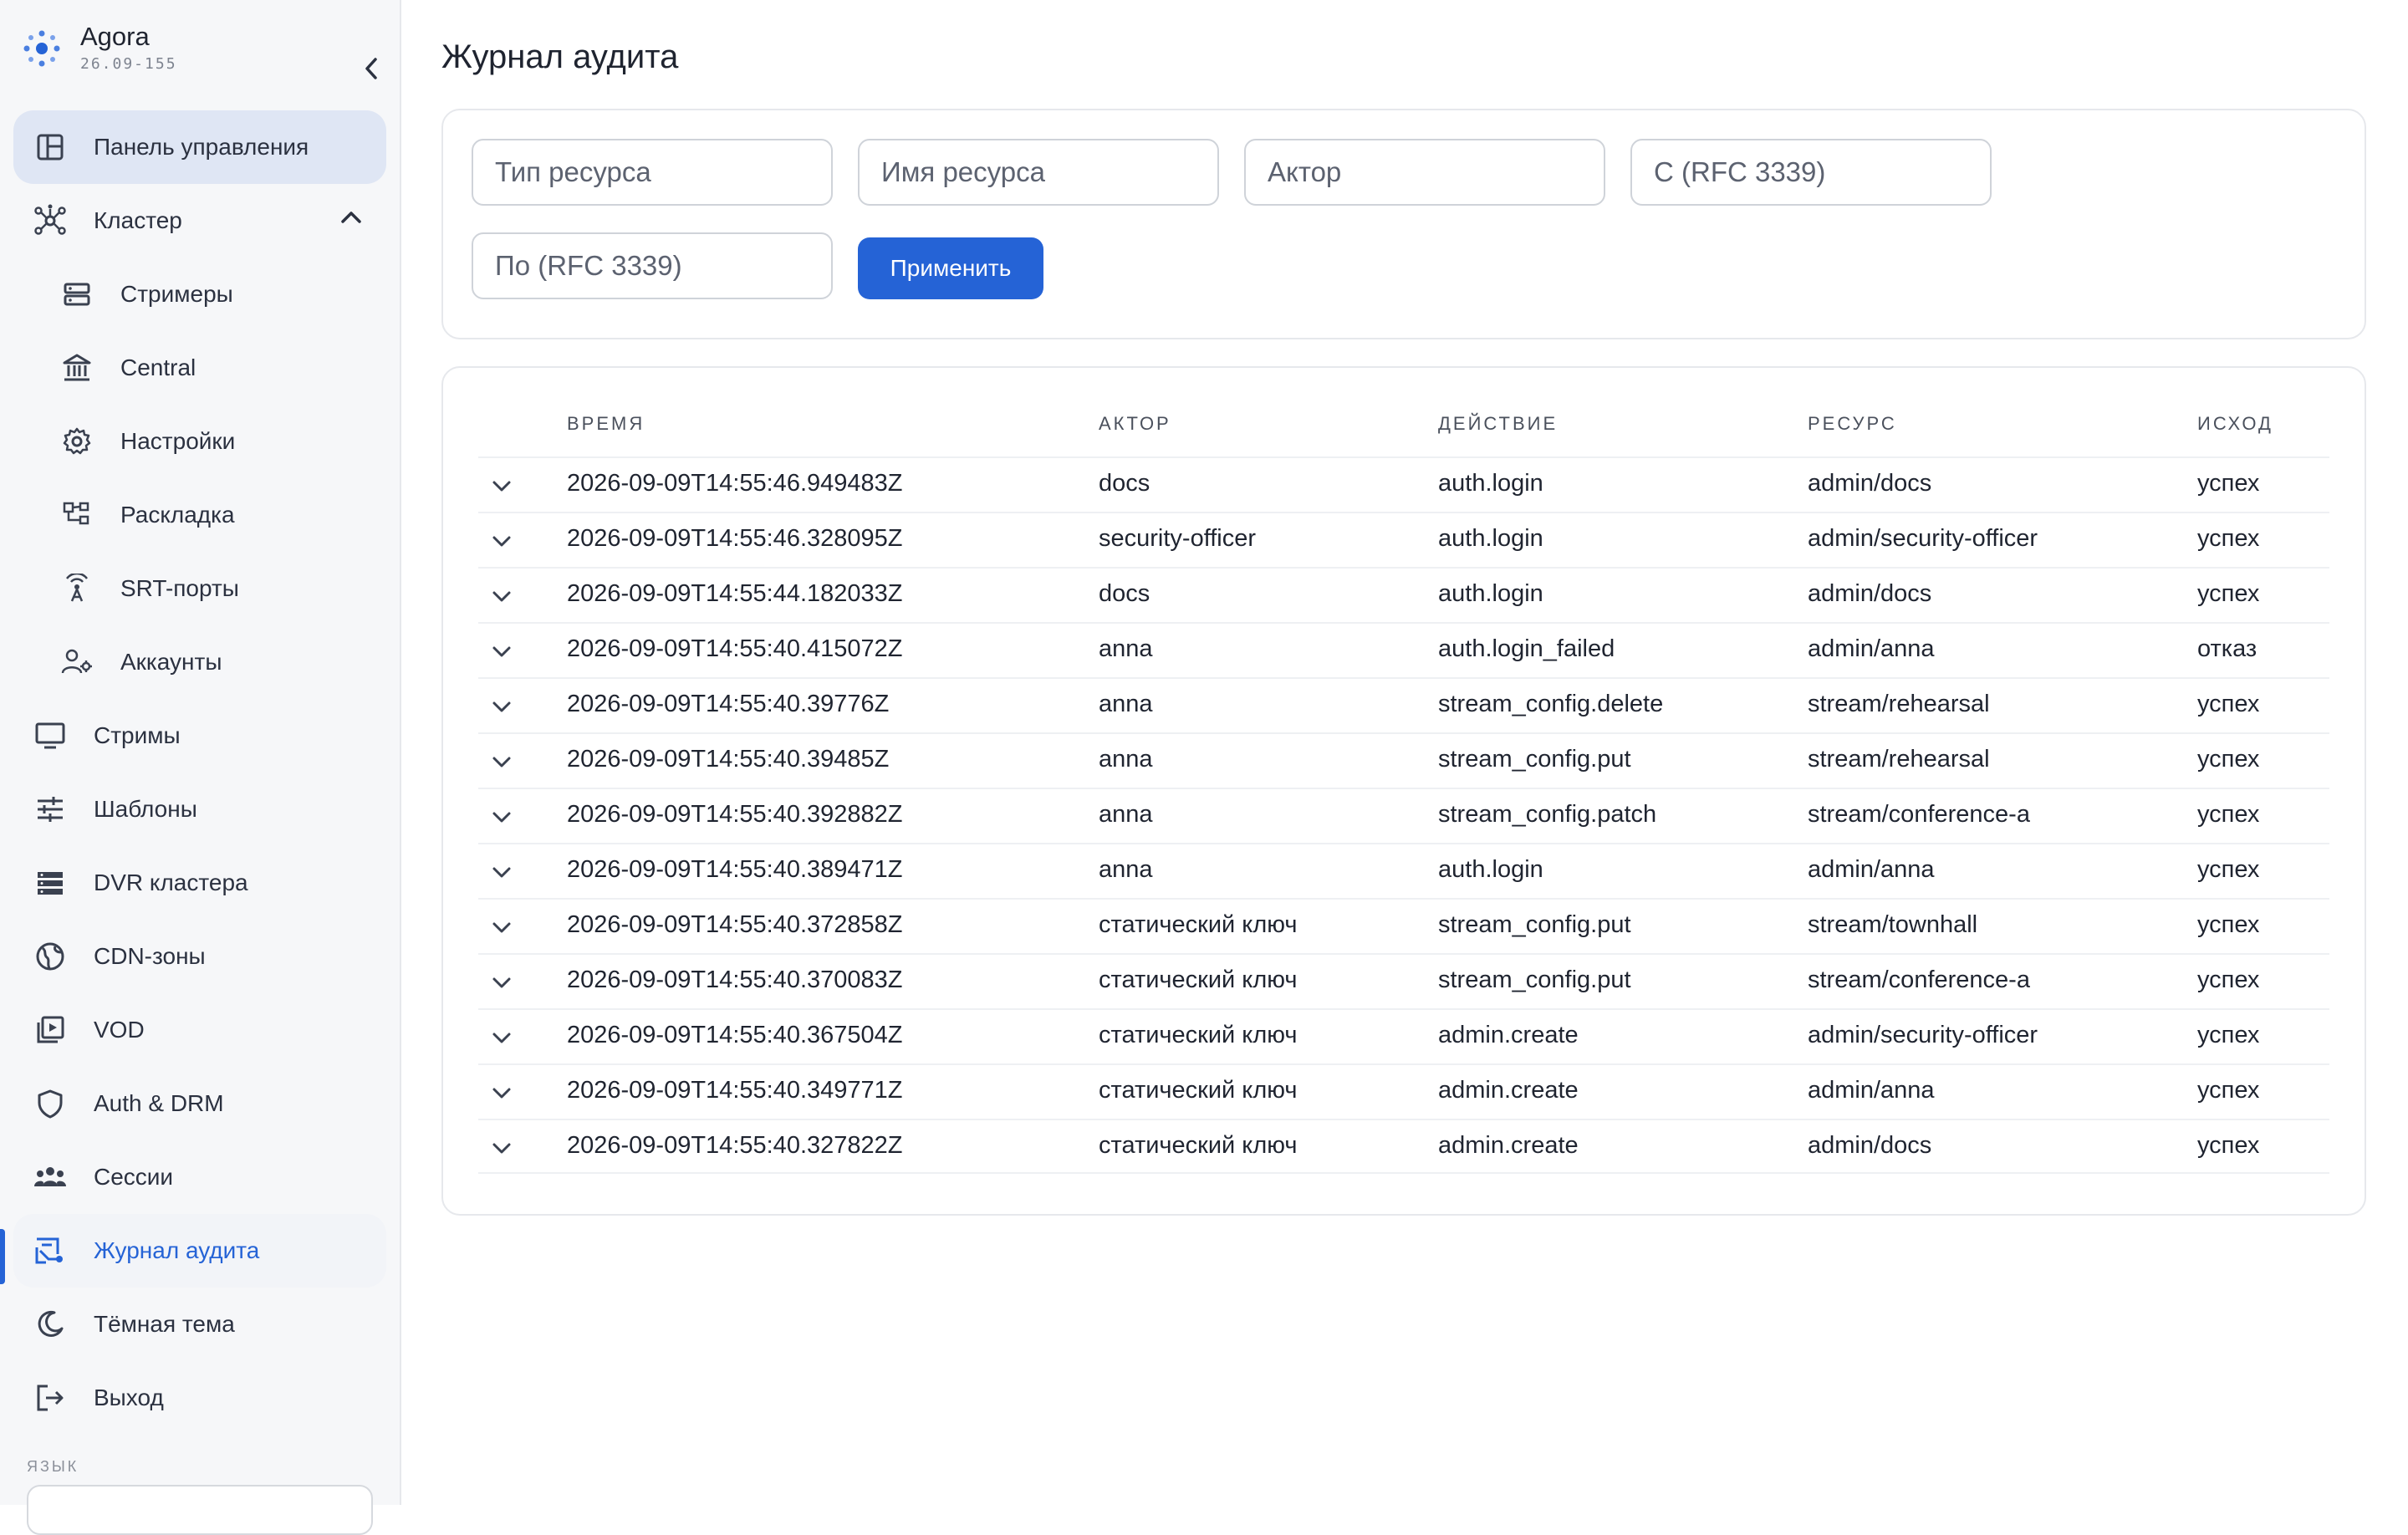 This screenshot has width=2408, height=1535. Describe the element at coordinates (77, 662) in the screenshot. I see `user-settings-icon` at that location.